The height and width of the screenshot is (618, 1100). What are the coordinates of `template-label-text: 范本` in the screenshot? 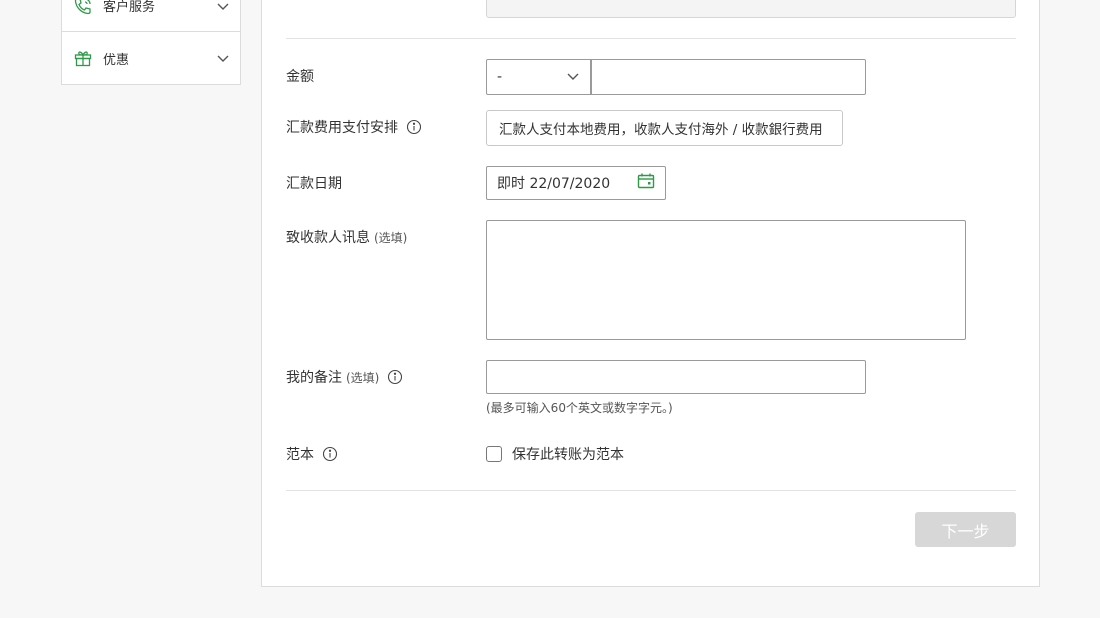 It's located at (300, 455).